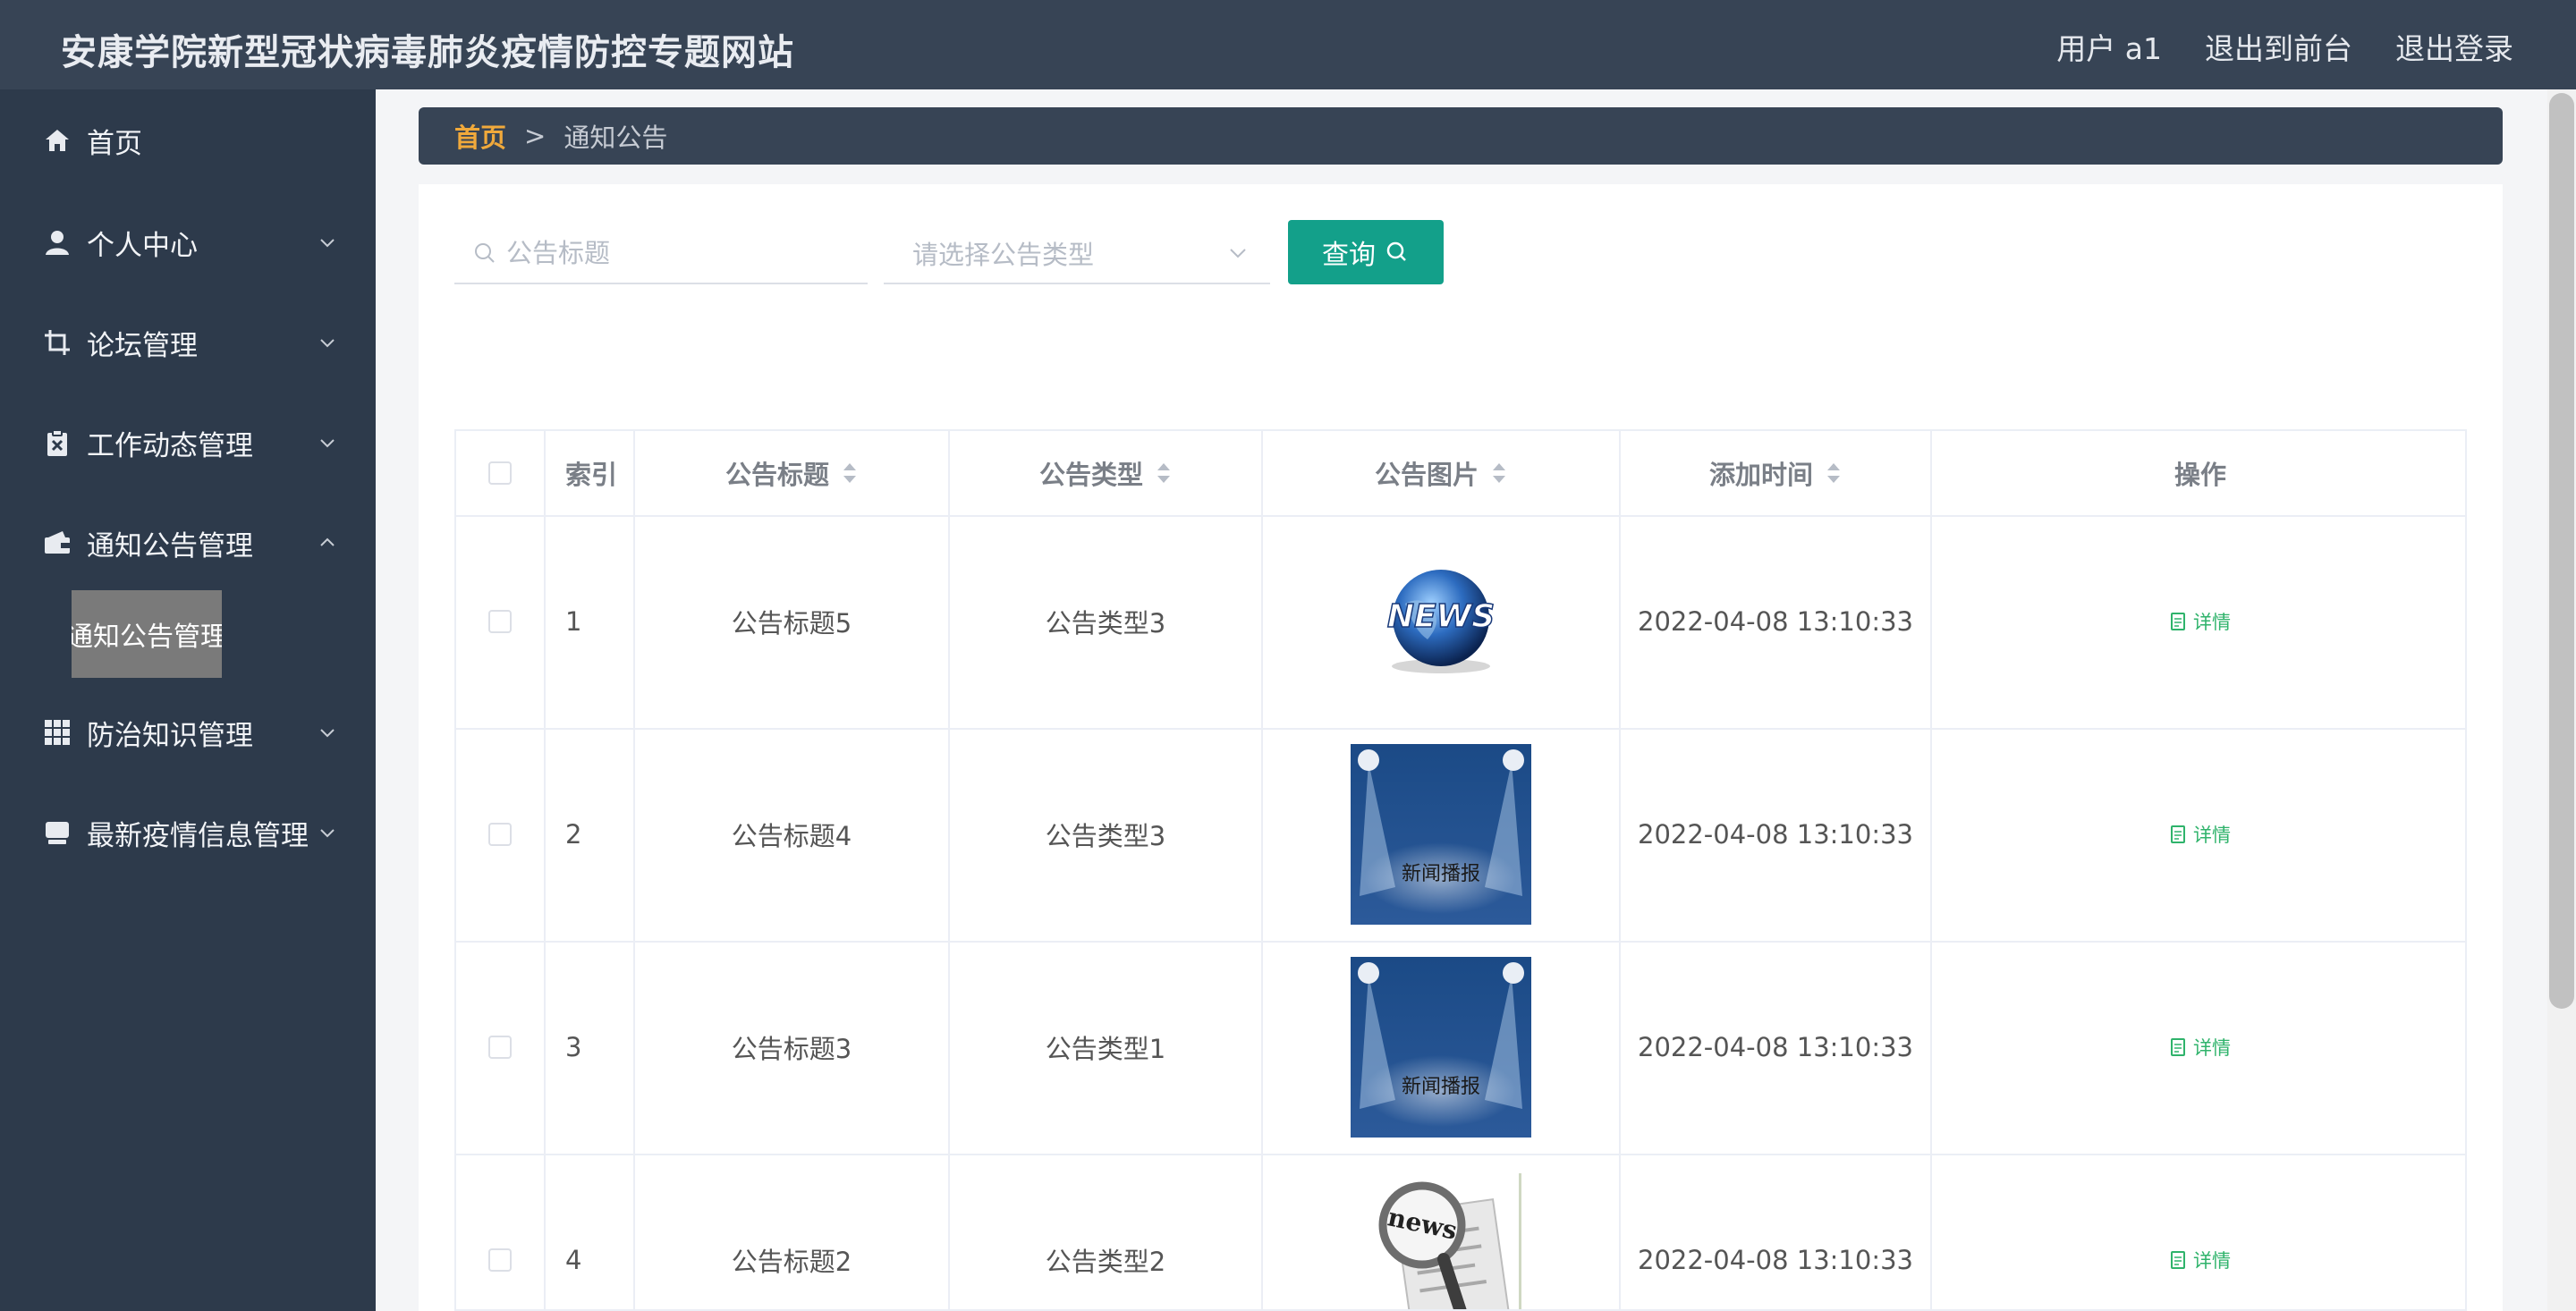  I want to click on news-globe-image: NEWS, so click(1441, 621).